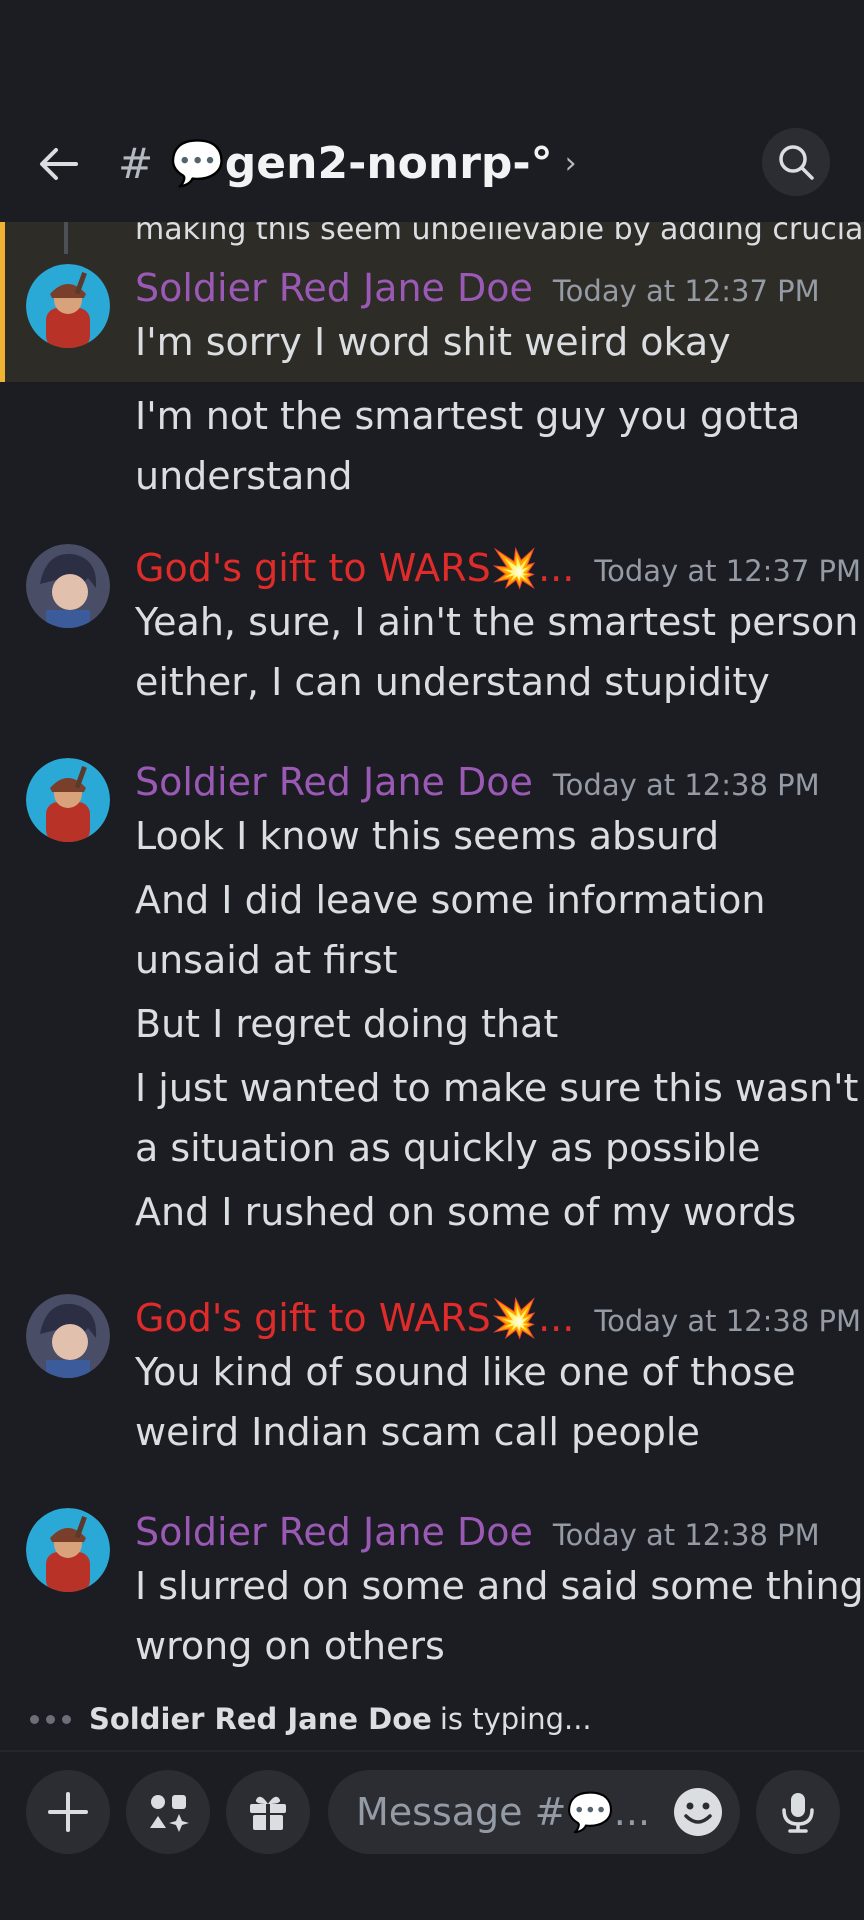 Image resolution: width=864 pixels, height=1920 pixels. Describe the element at coordinates (499, 1586) in the screenshot. I see `message-text: I slurred on some and said some things` at that location.